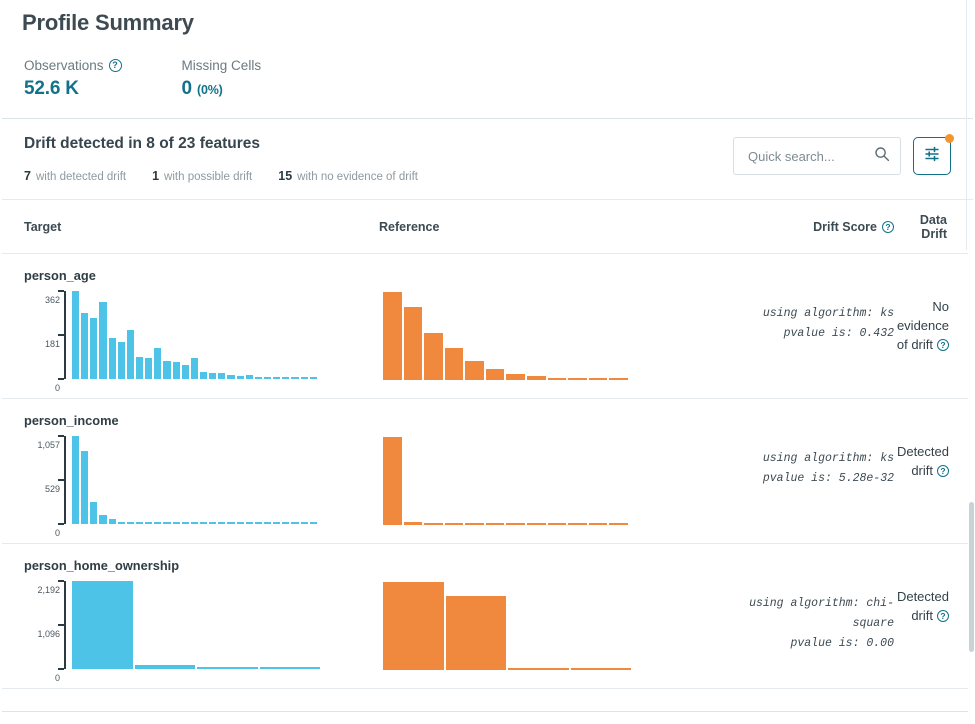 This screenshot has width=975, height=724. I want to click on y-axis-tick-label: 2,192, so click(48, 590).